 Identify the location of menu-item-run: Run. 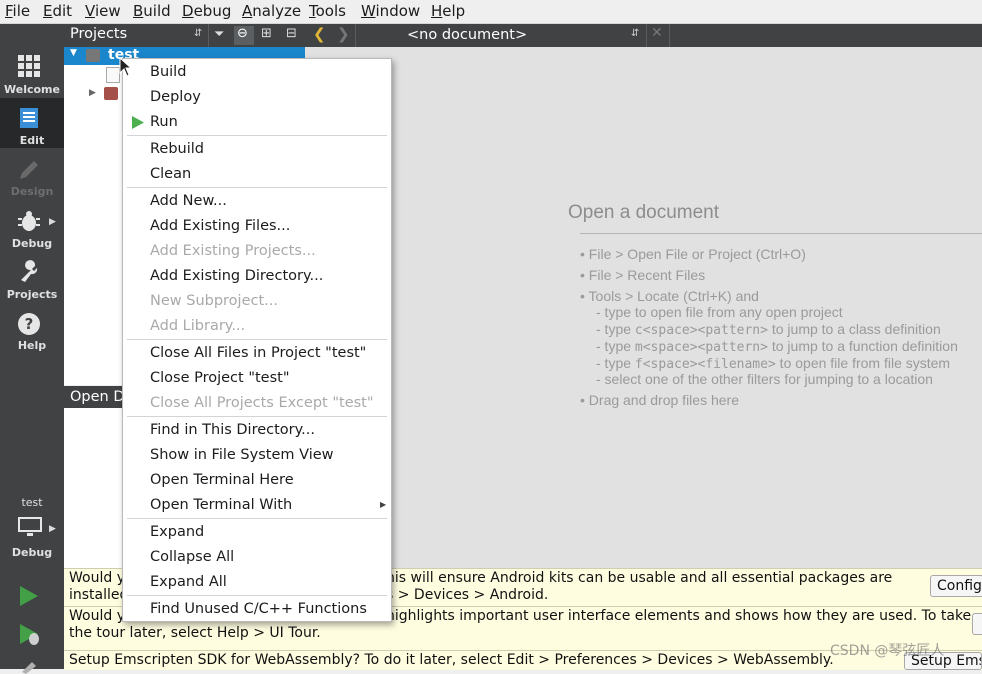
(164, 122).